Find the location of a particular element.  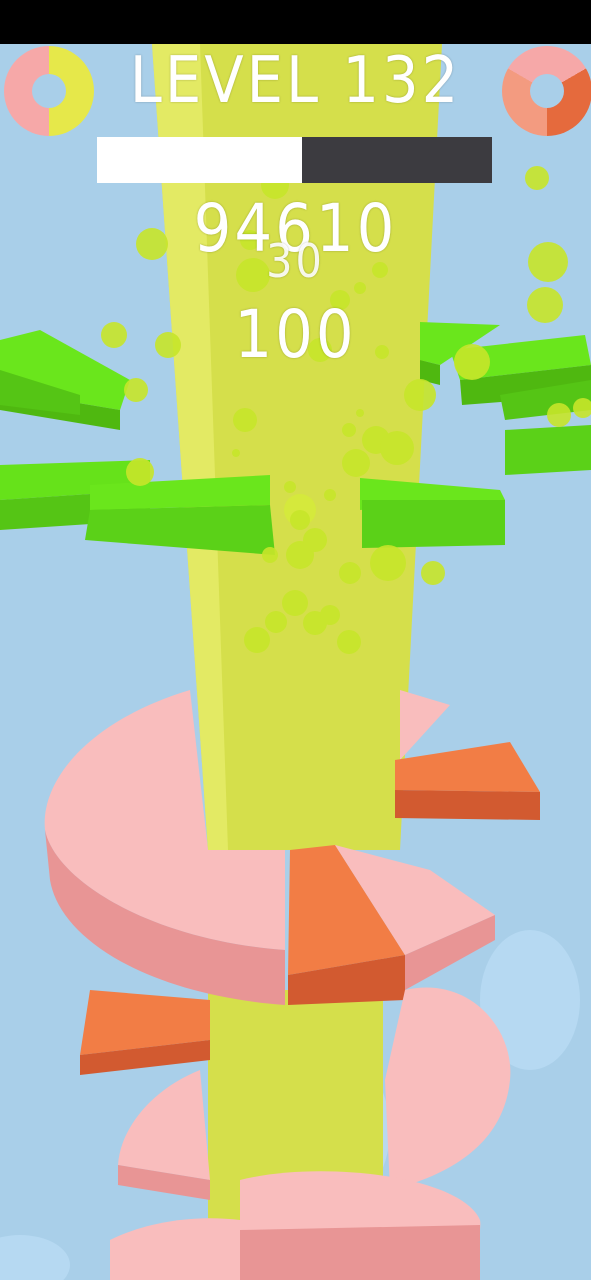

level-progress-fill is located at coordinates (200, 160).